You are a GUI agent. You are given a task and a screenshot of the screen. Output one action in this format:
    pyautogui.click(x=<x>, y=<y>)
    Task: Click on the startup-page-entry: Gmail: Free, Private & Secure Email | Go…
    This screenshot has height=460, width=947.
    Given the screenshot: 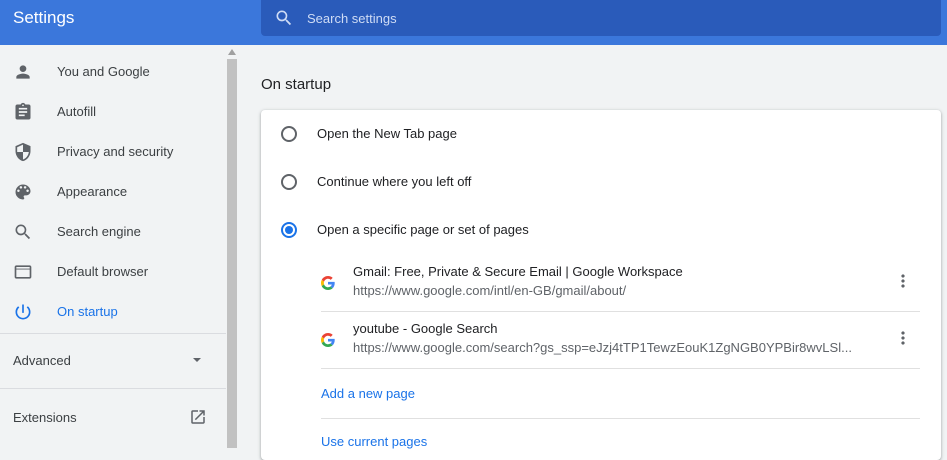 What is the action you would take?
    pyautogui.click(x=621, y=285)
    